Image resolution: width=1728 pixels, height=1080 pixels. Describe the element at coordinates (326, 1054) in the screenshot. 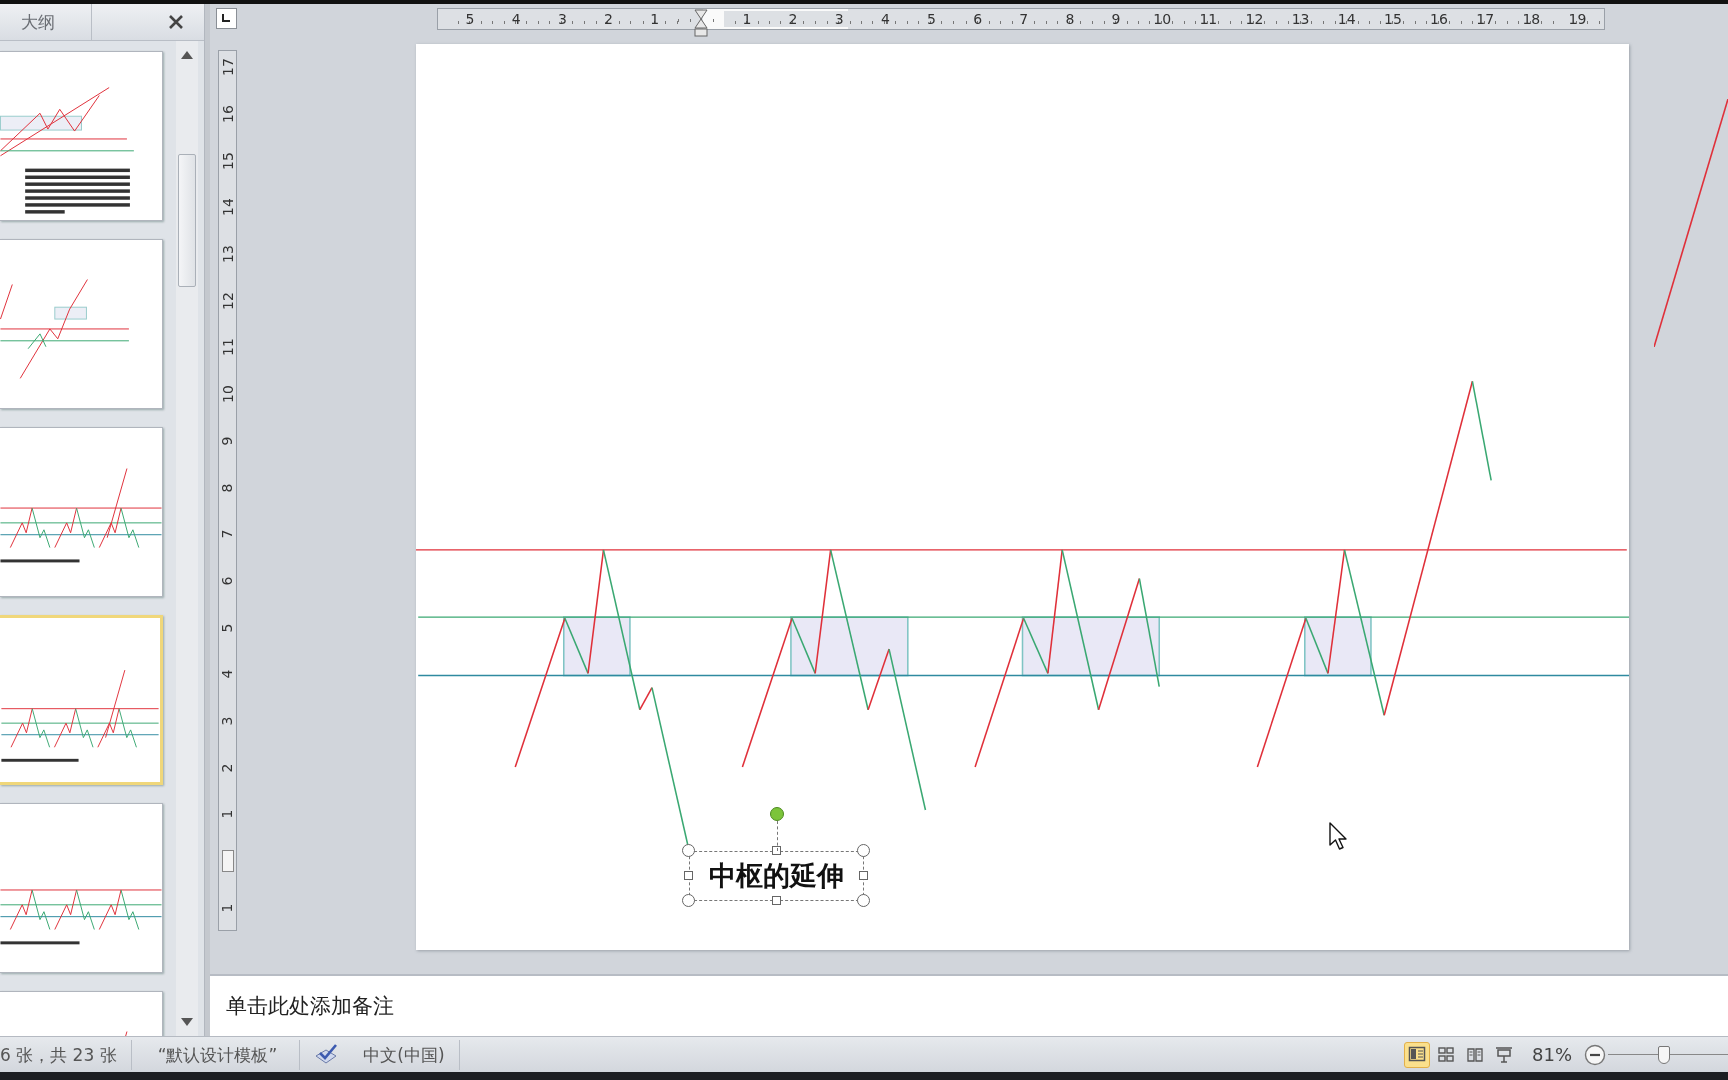

I see `spellcheck-icon` at that location.